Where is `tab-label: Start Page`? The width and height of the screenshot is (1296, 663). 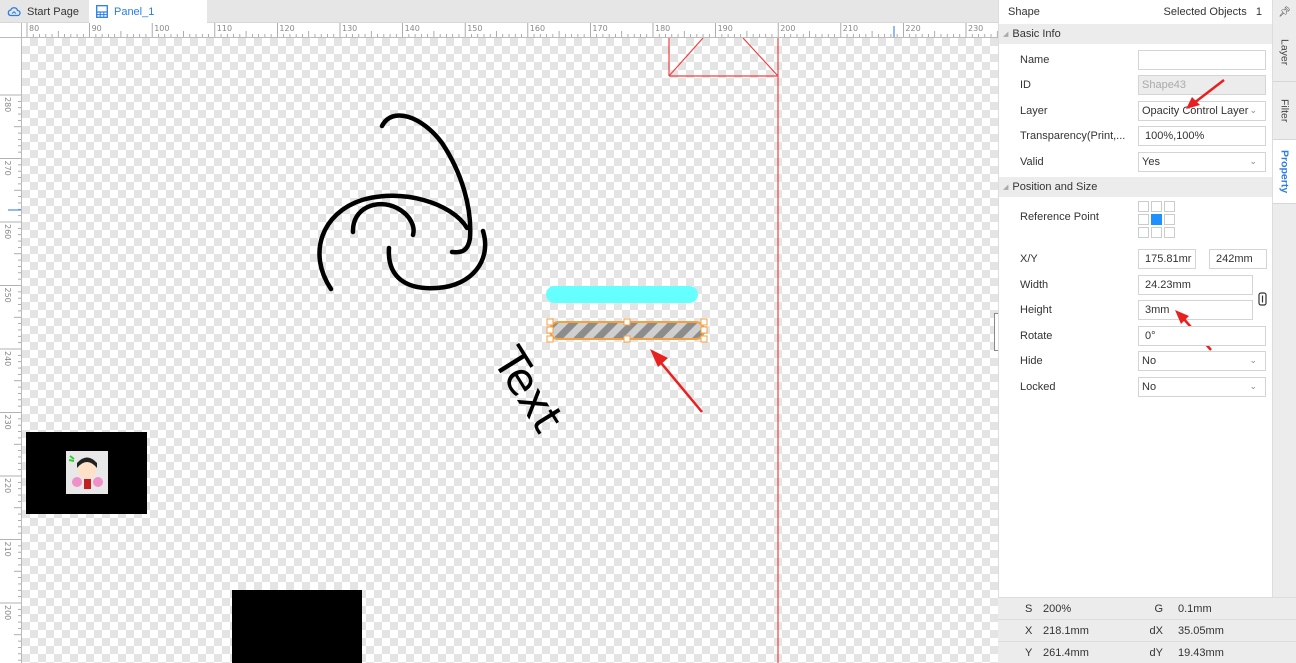
tab-label: Start Page is located at coordinates (53, 11).